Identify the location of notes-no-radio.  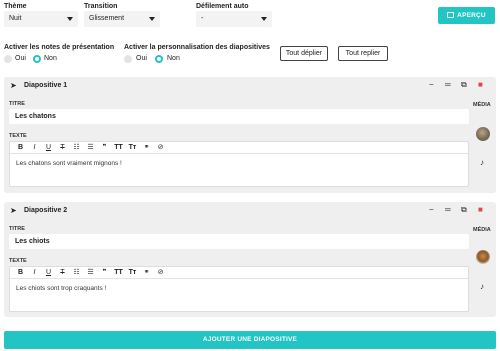
(37, 59).